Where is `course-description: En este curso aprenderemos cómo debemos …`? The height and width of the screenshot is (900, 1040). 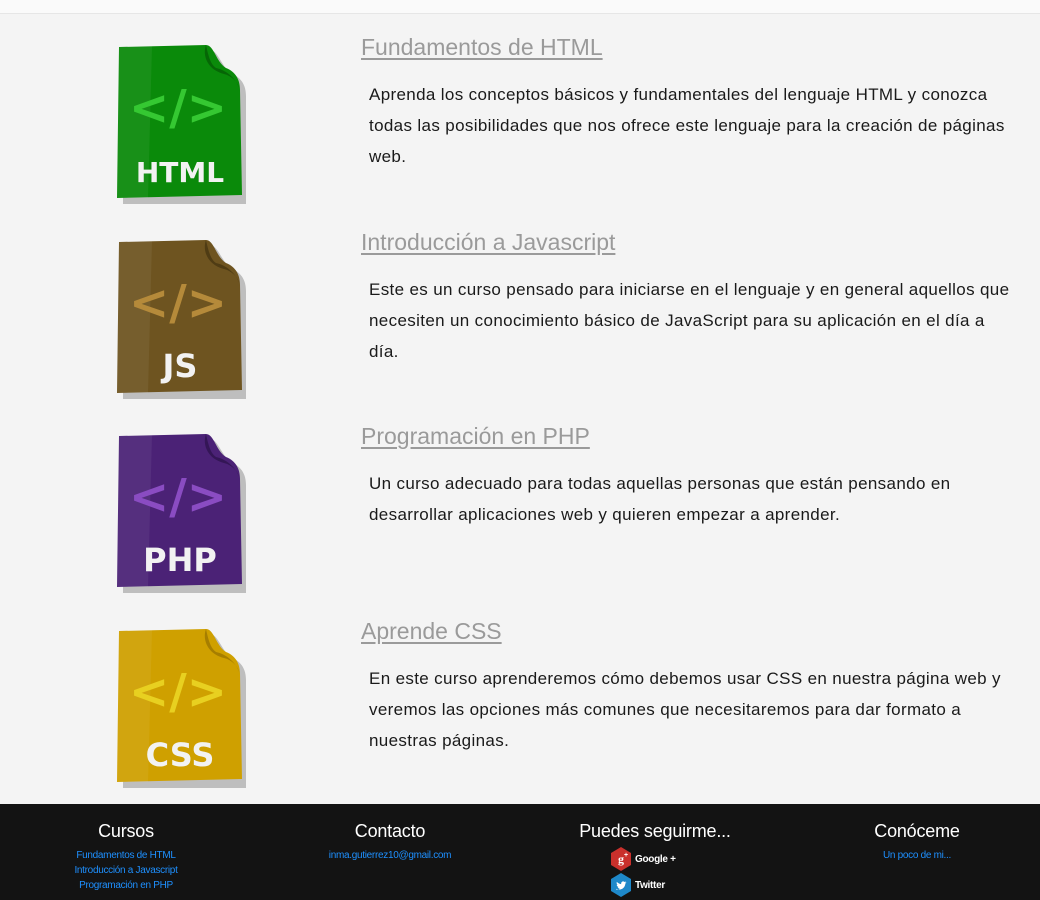
course-description: En este curso aprenderemos cómo debemos … is located at coordinates (685, 709).